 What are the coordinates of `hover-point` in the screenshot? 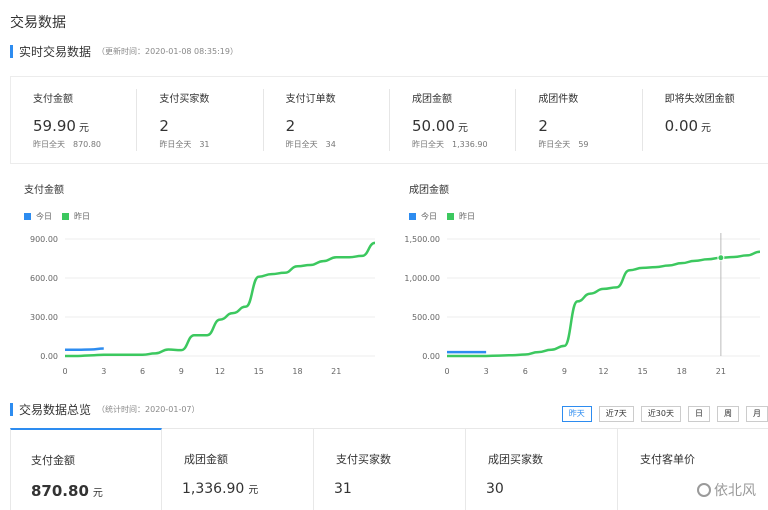 It's located at (721, 258).